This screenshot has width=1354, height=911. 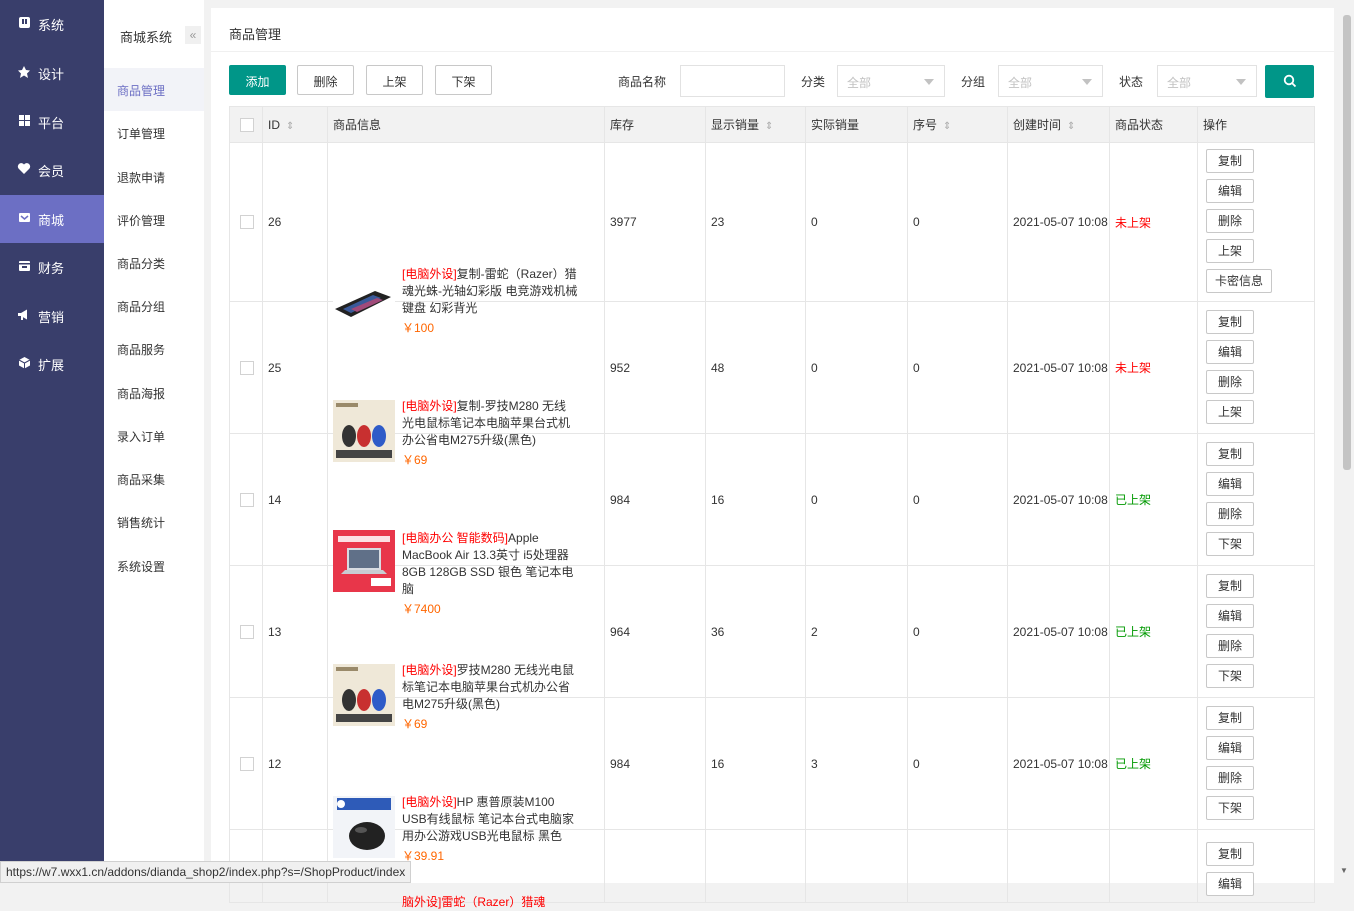 I want to click on category-select: 全部, so click(x=891, y=81).